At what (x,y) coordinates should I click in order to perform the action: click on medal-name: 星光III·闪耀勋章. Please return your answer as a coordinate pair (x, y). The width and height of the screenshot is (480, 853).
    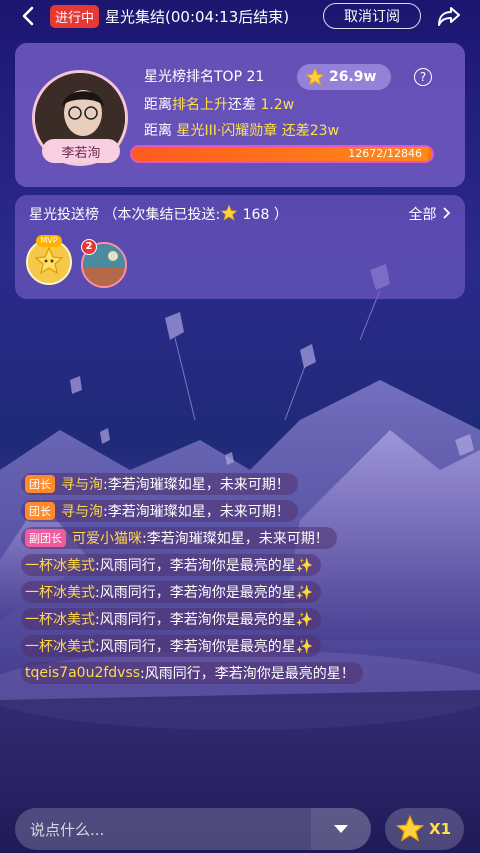
    Looking at the image, I should click on (227, 131).